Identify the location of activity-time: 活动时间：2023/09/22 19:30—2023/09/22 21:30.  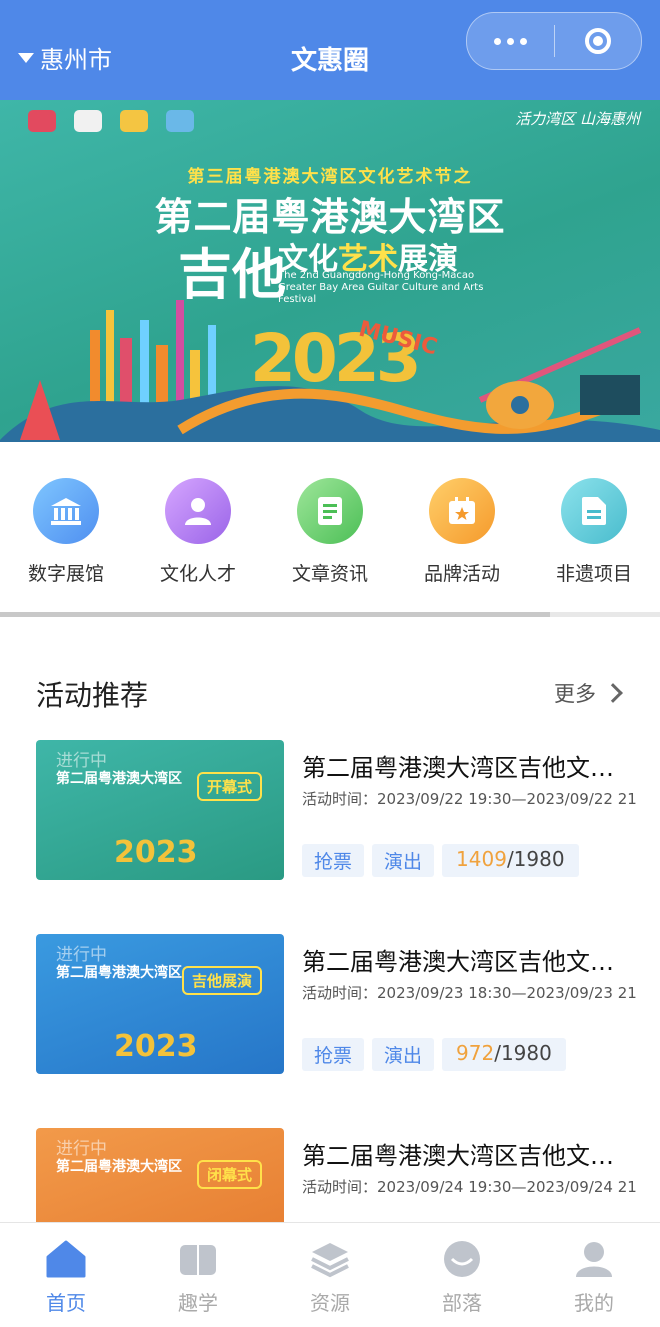
(469, 799).